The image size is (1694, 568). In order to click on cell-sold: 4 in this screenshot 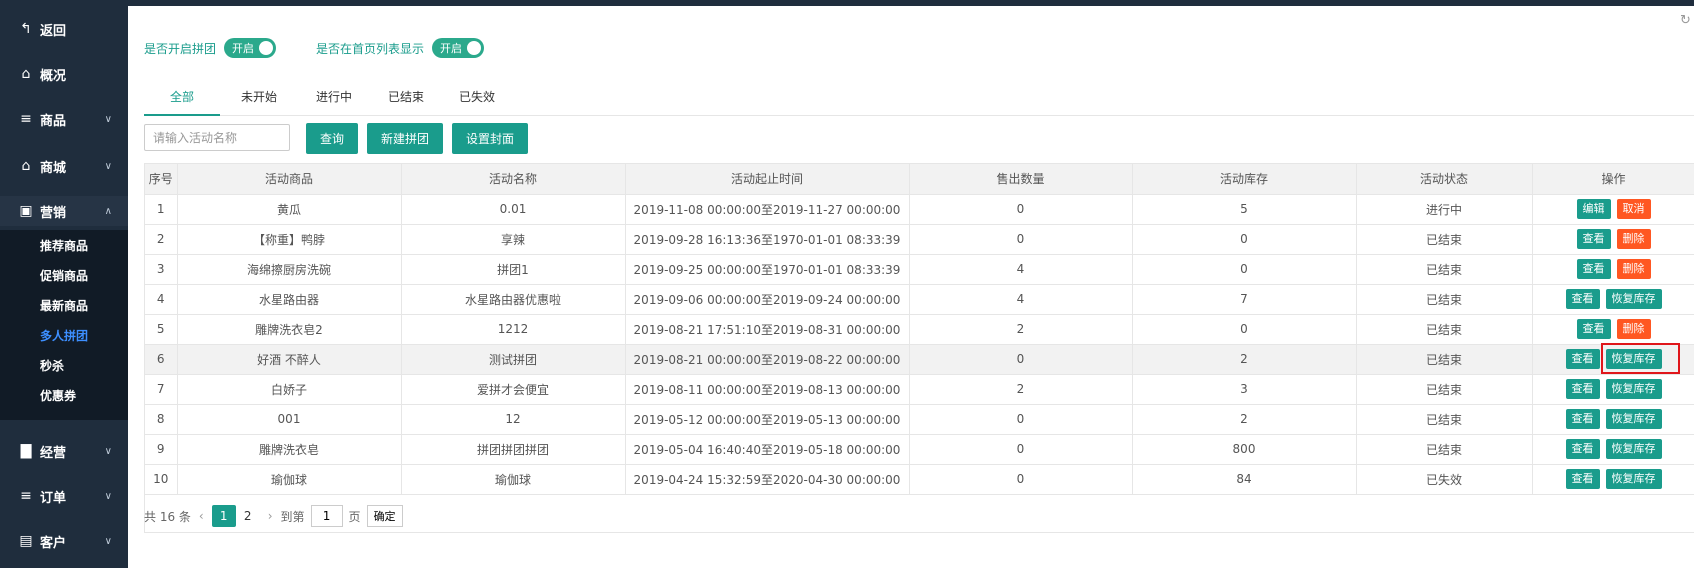, I will do `click(1020, 269)`.